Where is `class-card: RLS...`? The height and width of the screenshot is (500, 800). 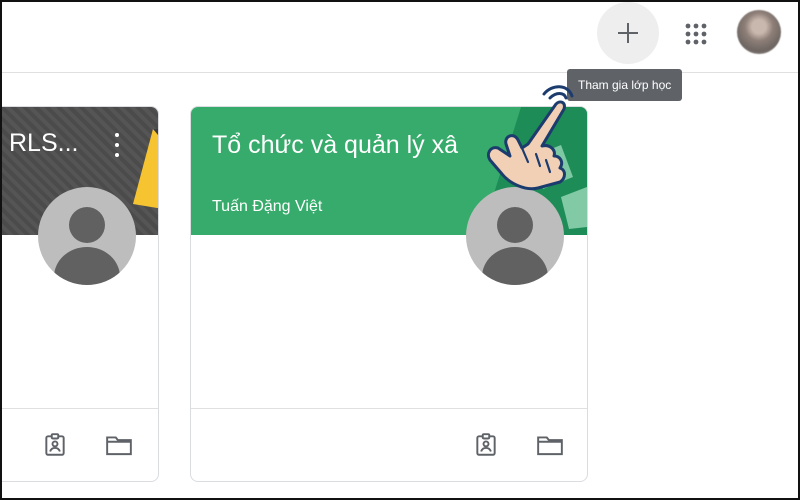
class-card: RLS... is located at coordinates (80, 294).